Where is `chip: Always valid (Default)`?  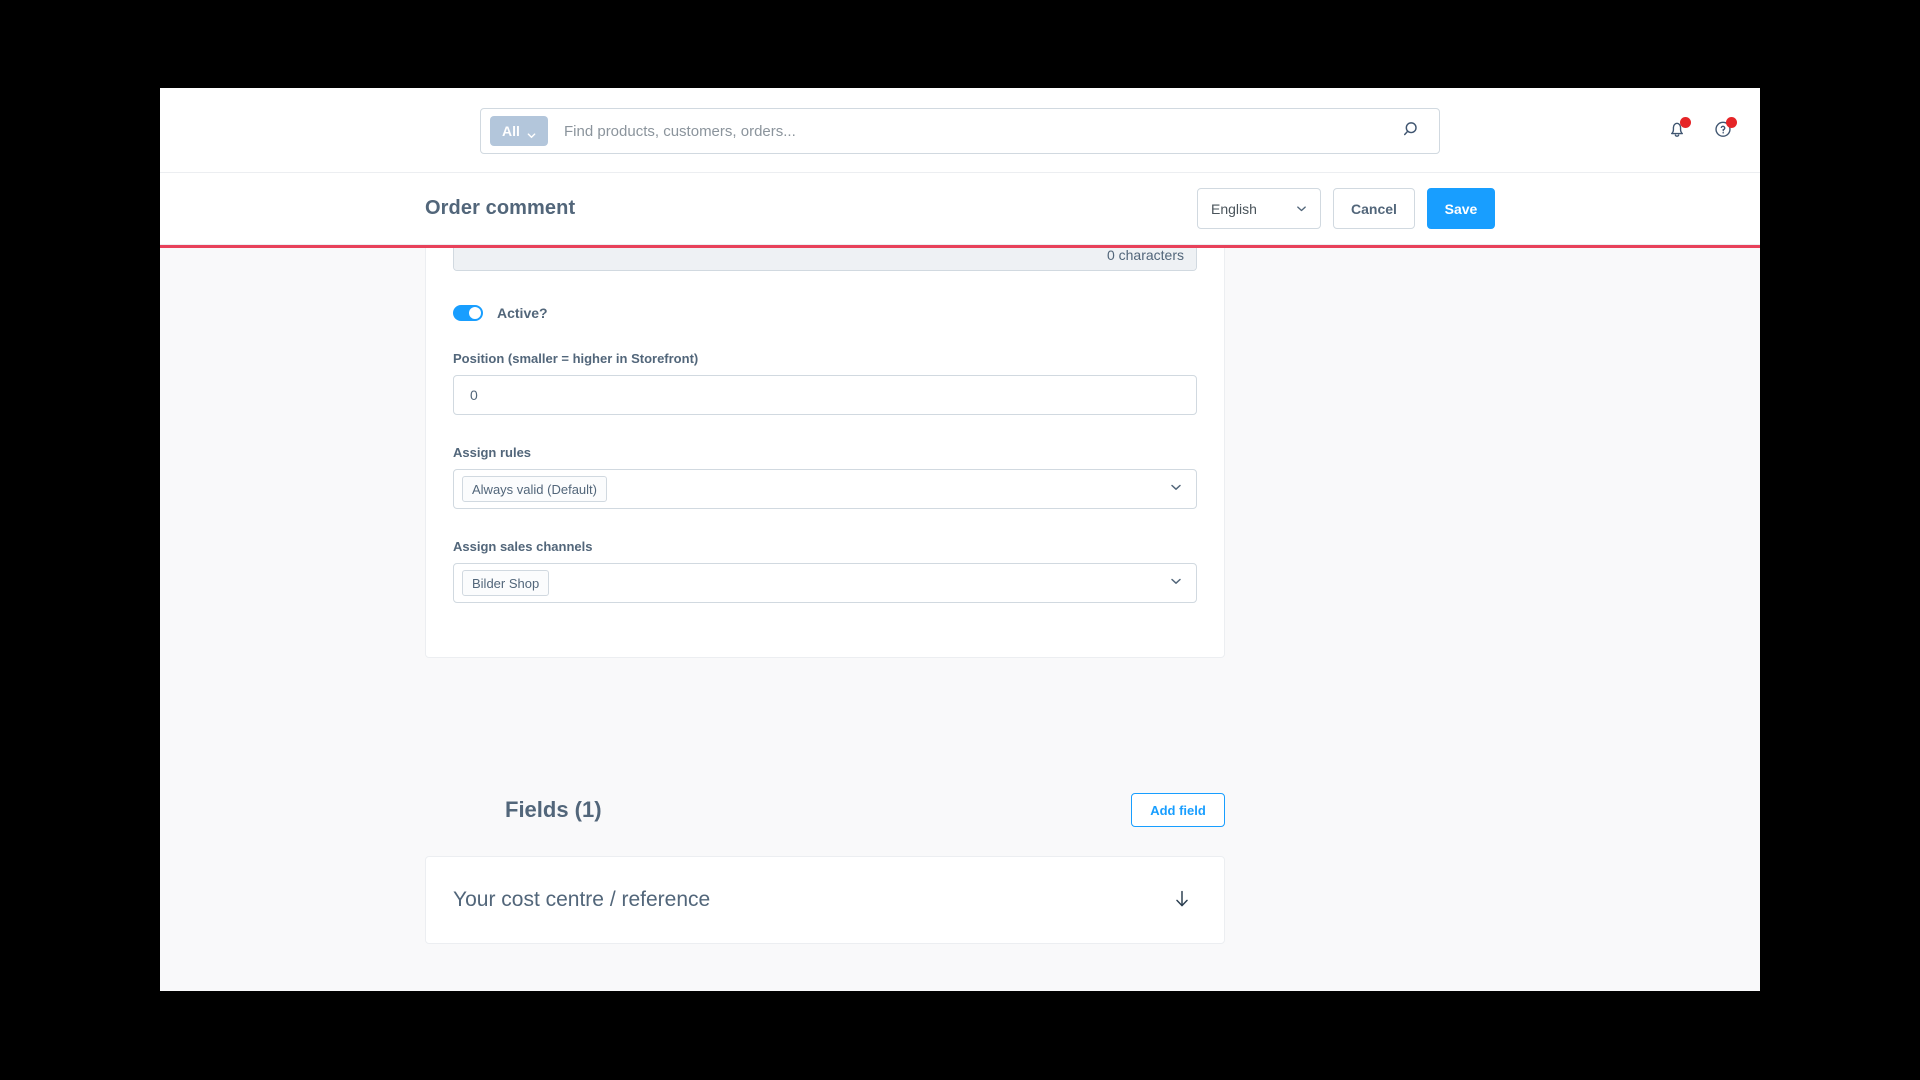 chip: Always valid (Default) is located at coordinates (534, 489).